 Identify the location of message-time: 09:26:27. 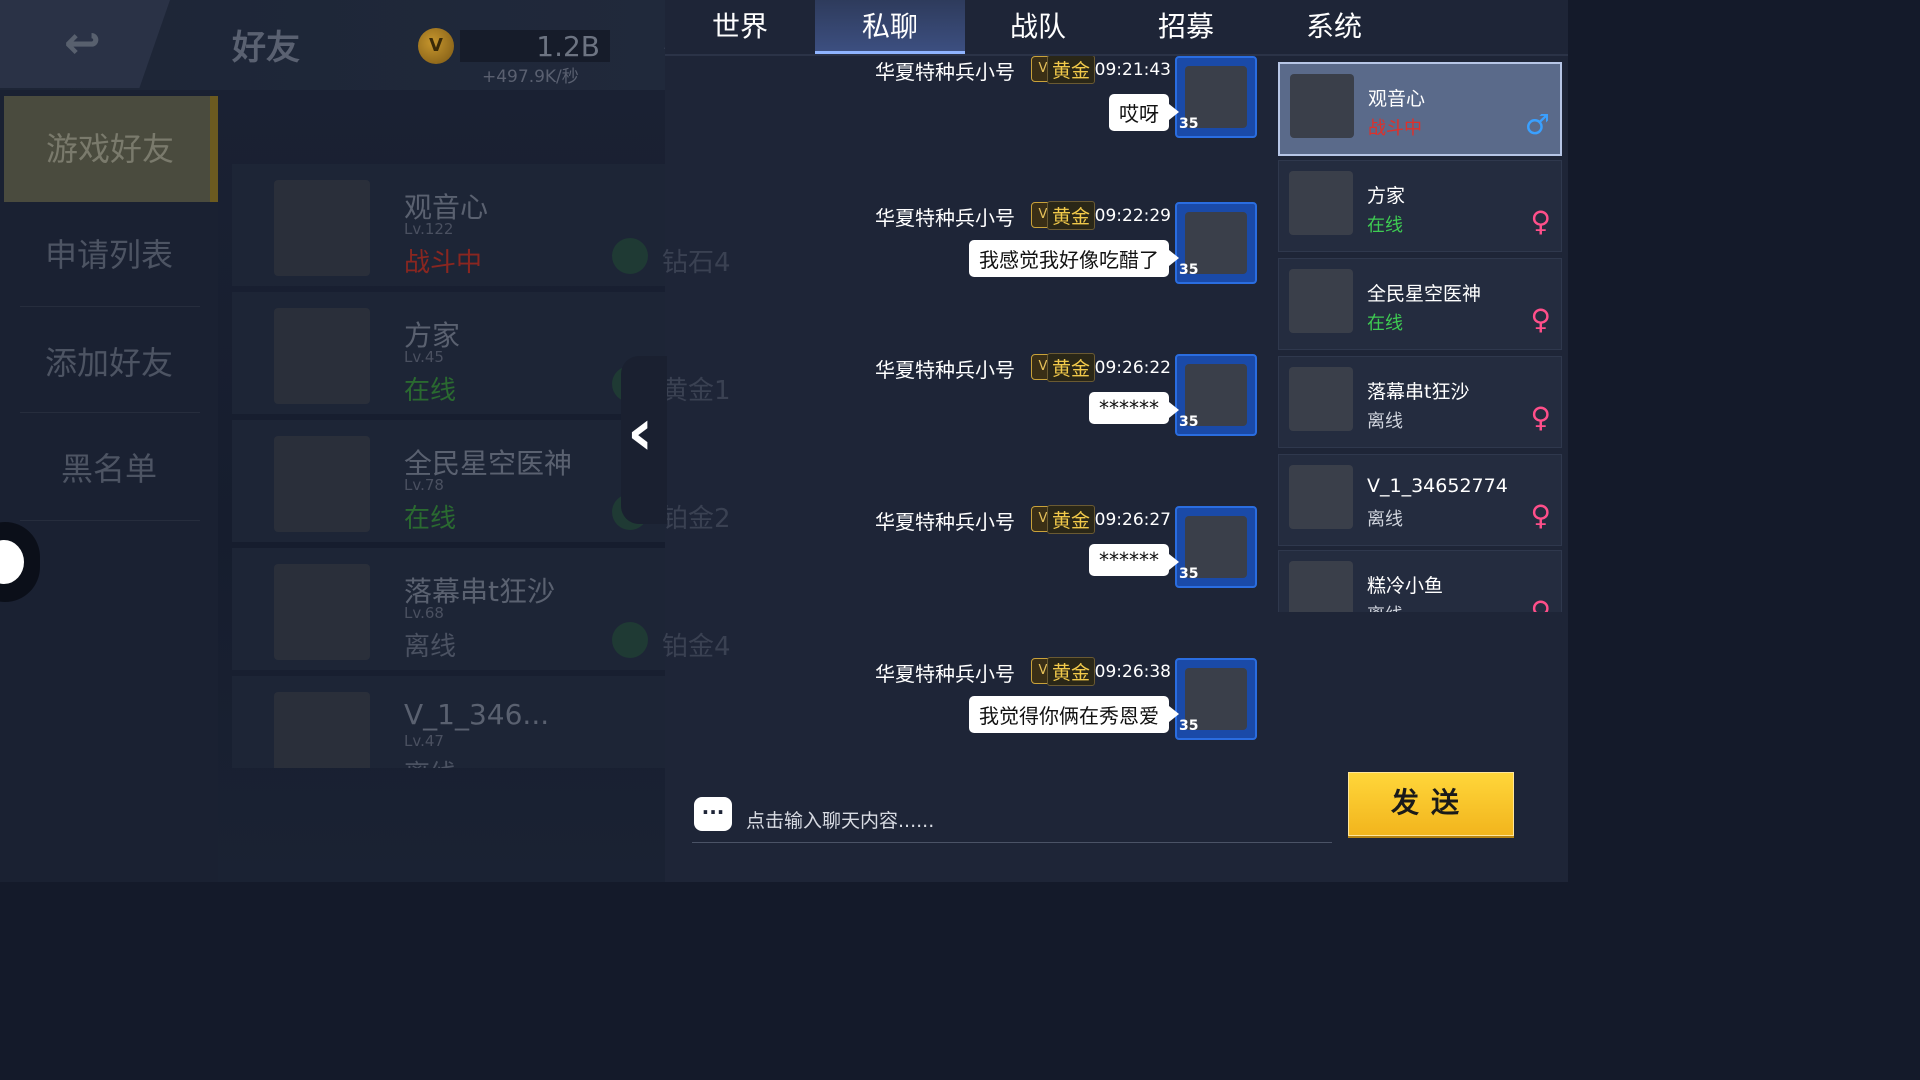
(1132, 520).